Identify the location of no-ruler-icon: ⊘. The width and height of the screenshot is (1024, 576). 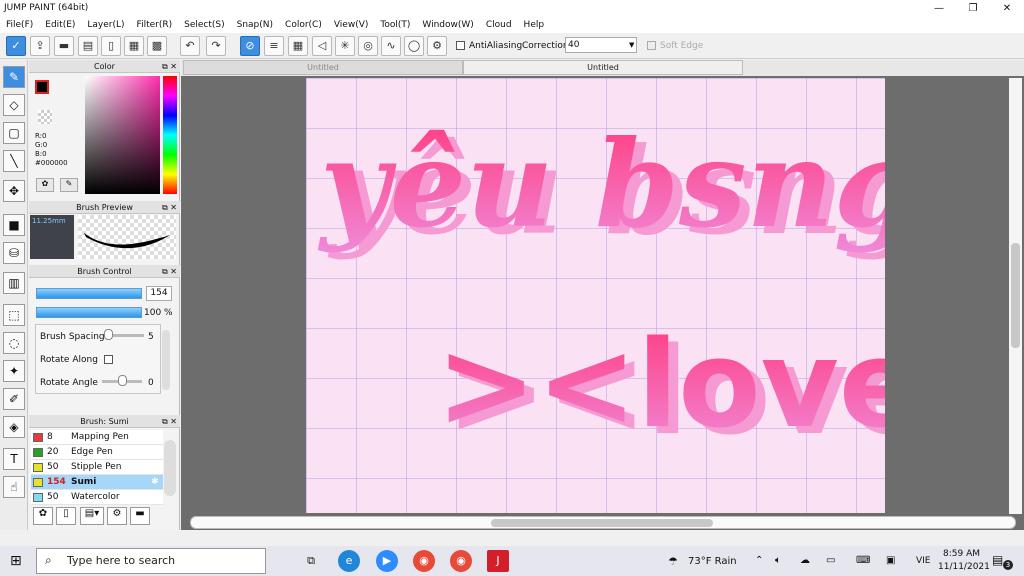
(250, 46).